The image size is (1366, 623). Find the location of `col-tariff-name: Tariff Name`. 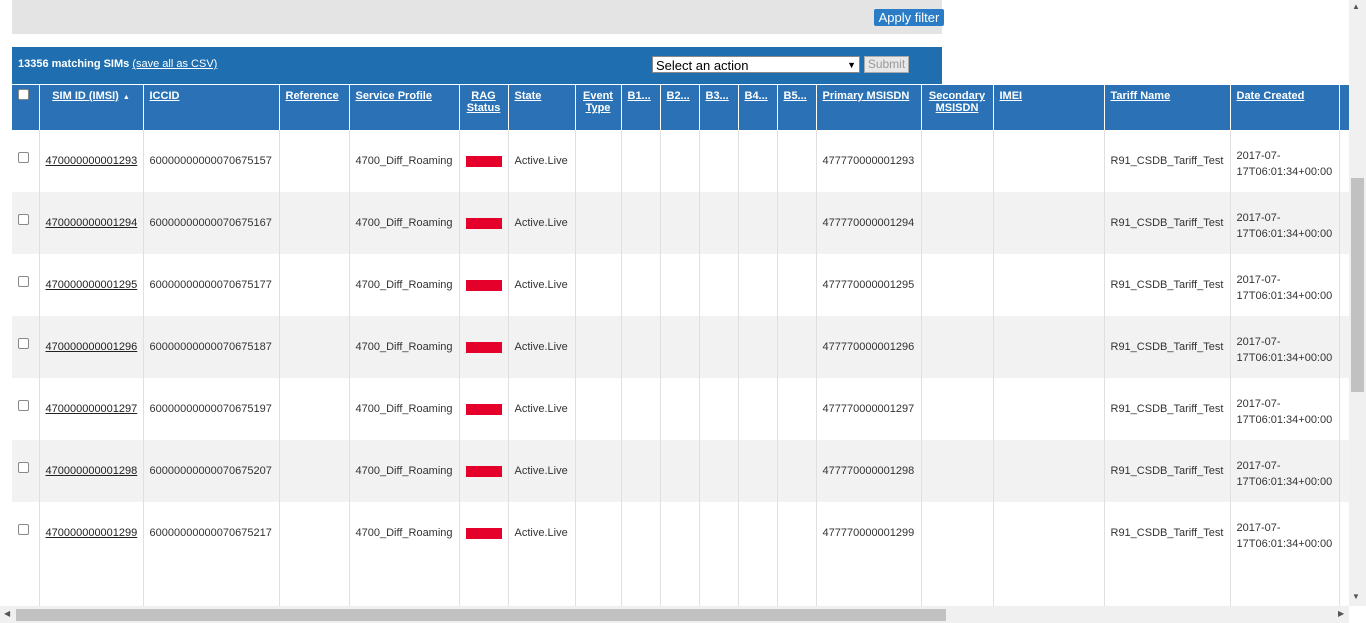

col-tariff-name: Tariff Name is located at coordinates (1167, 107).